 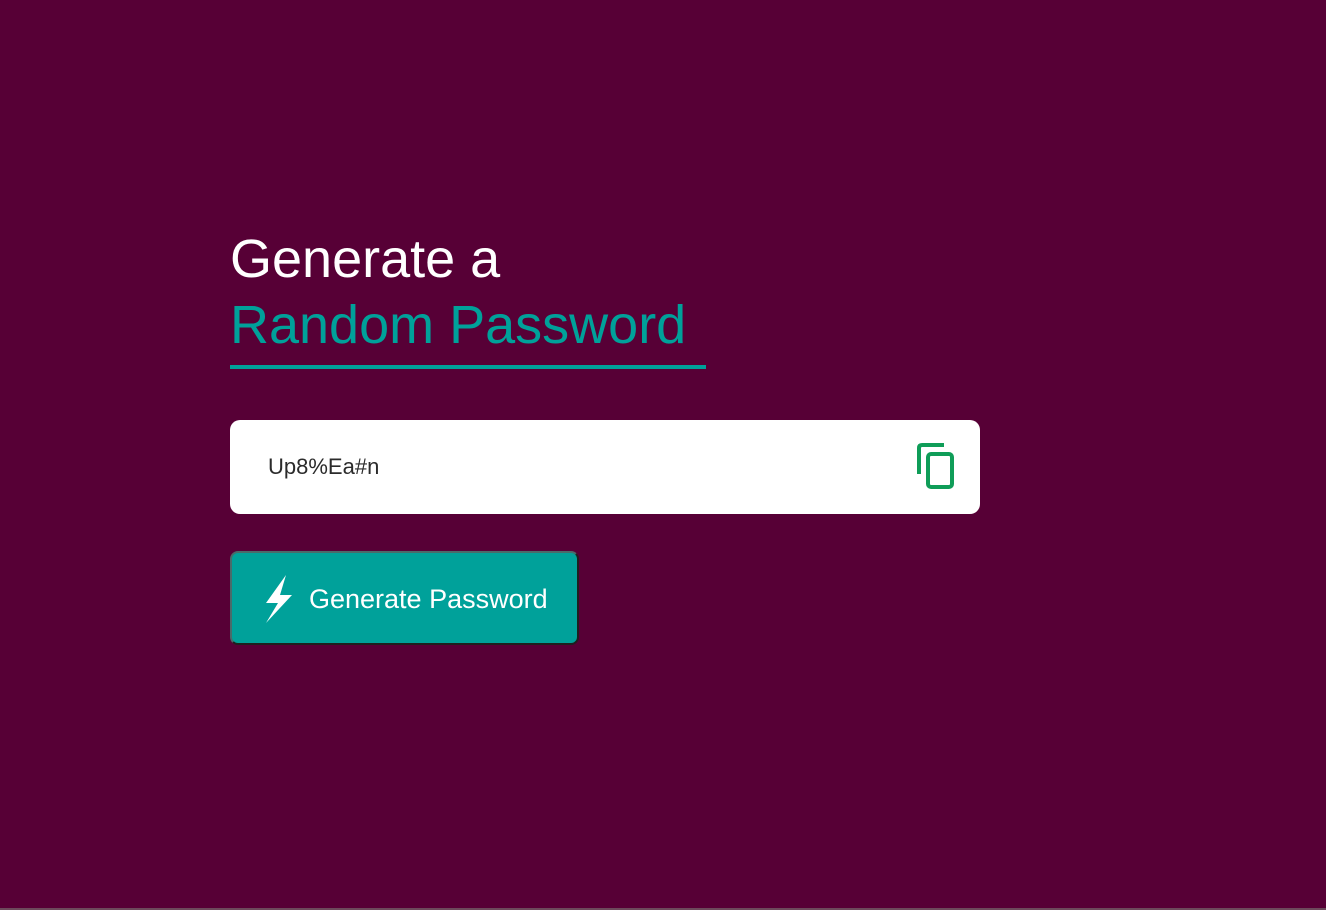 What do you see at coordinates (468, 367) in the screenshot?
I see `title-underline` at bounding box center [468, 367].